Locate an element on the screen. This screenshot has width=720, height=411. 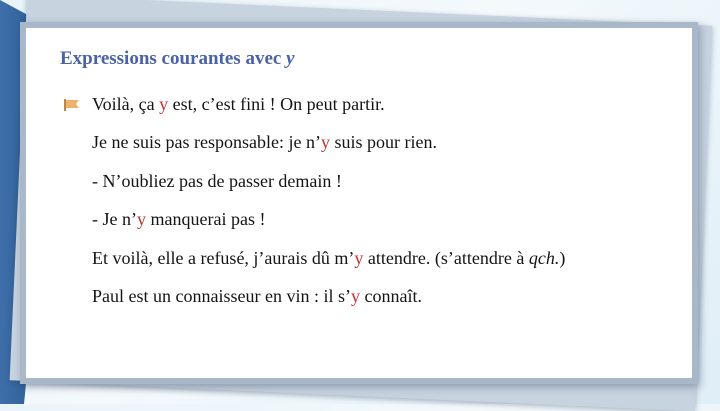
sentence-3: - N’oubliez pas de passer demain ! is located at coordinates (217, 181).